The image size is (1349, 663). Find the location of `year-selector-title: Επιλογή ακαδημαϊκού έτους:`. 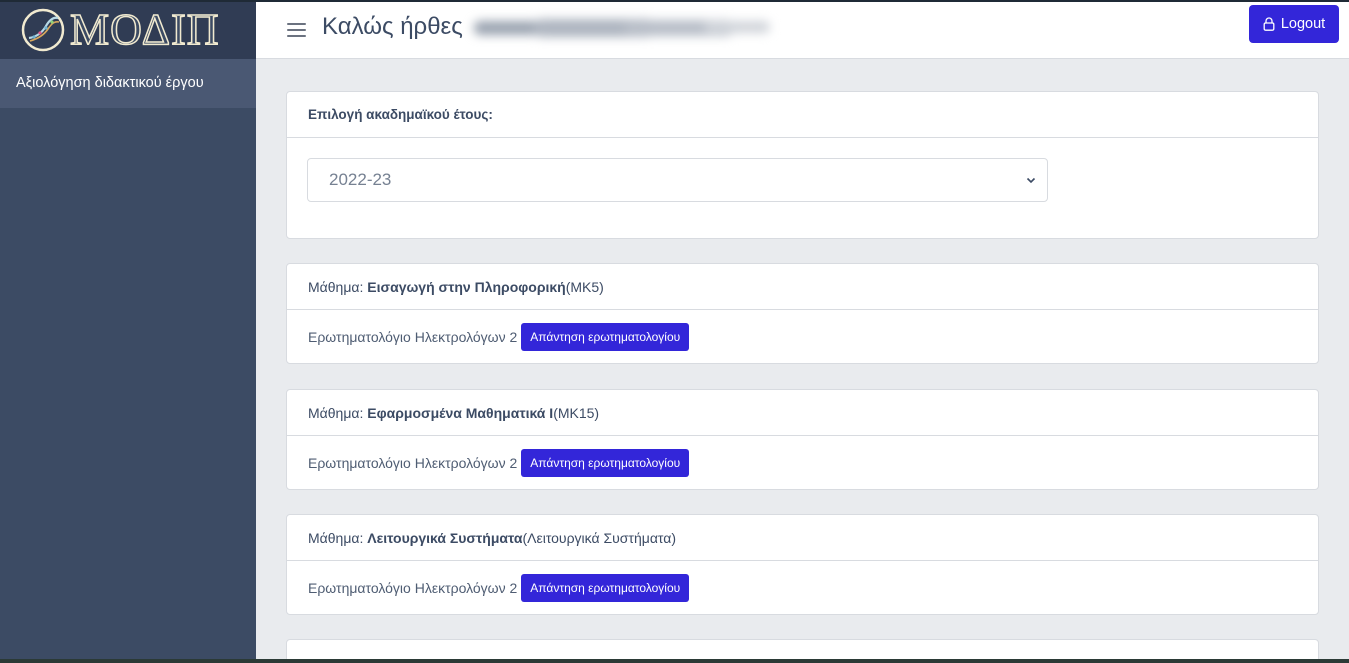

year-selector-title: Επιλογή ακαδημαϊκού έτους: is located at coordinates (802, 115).